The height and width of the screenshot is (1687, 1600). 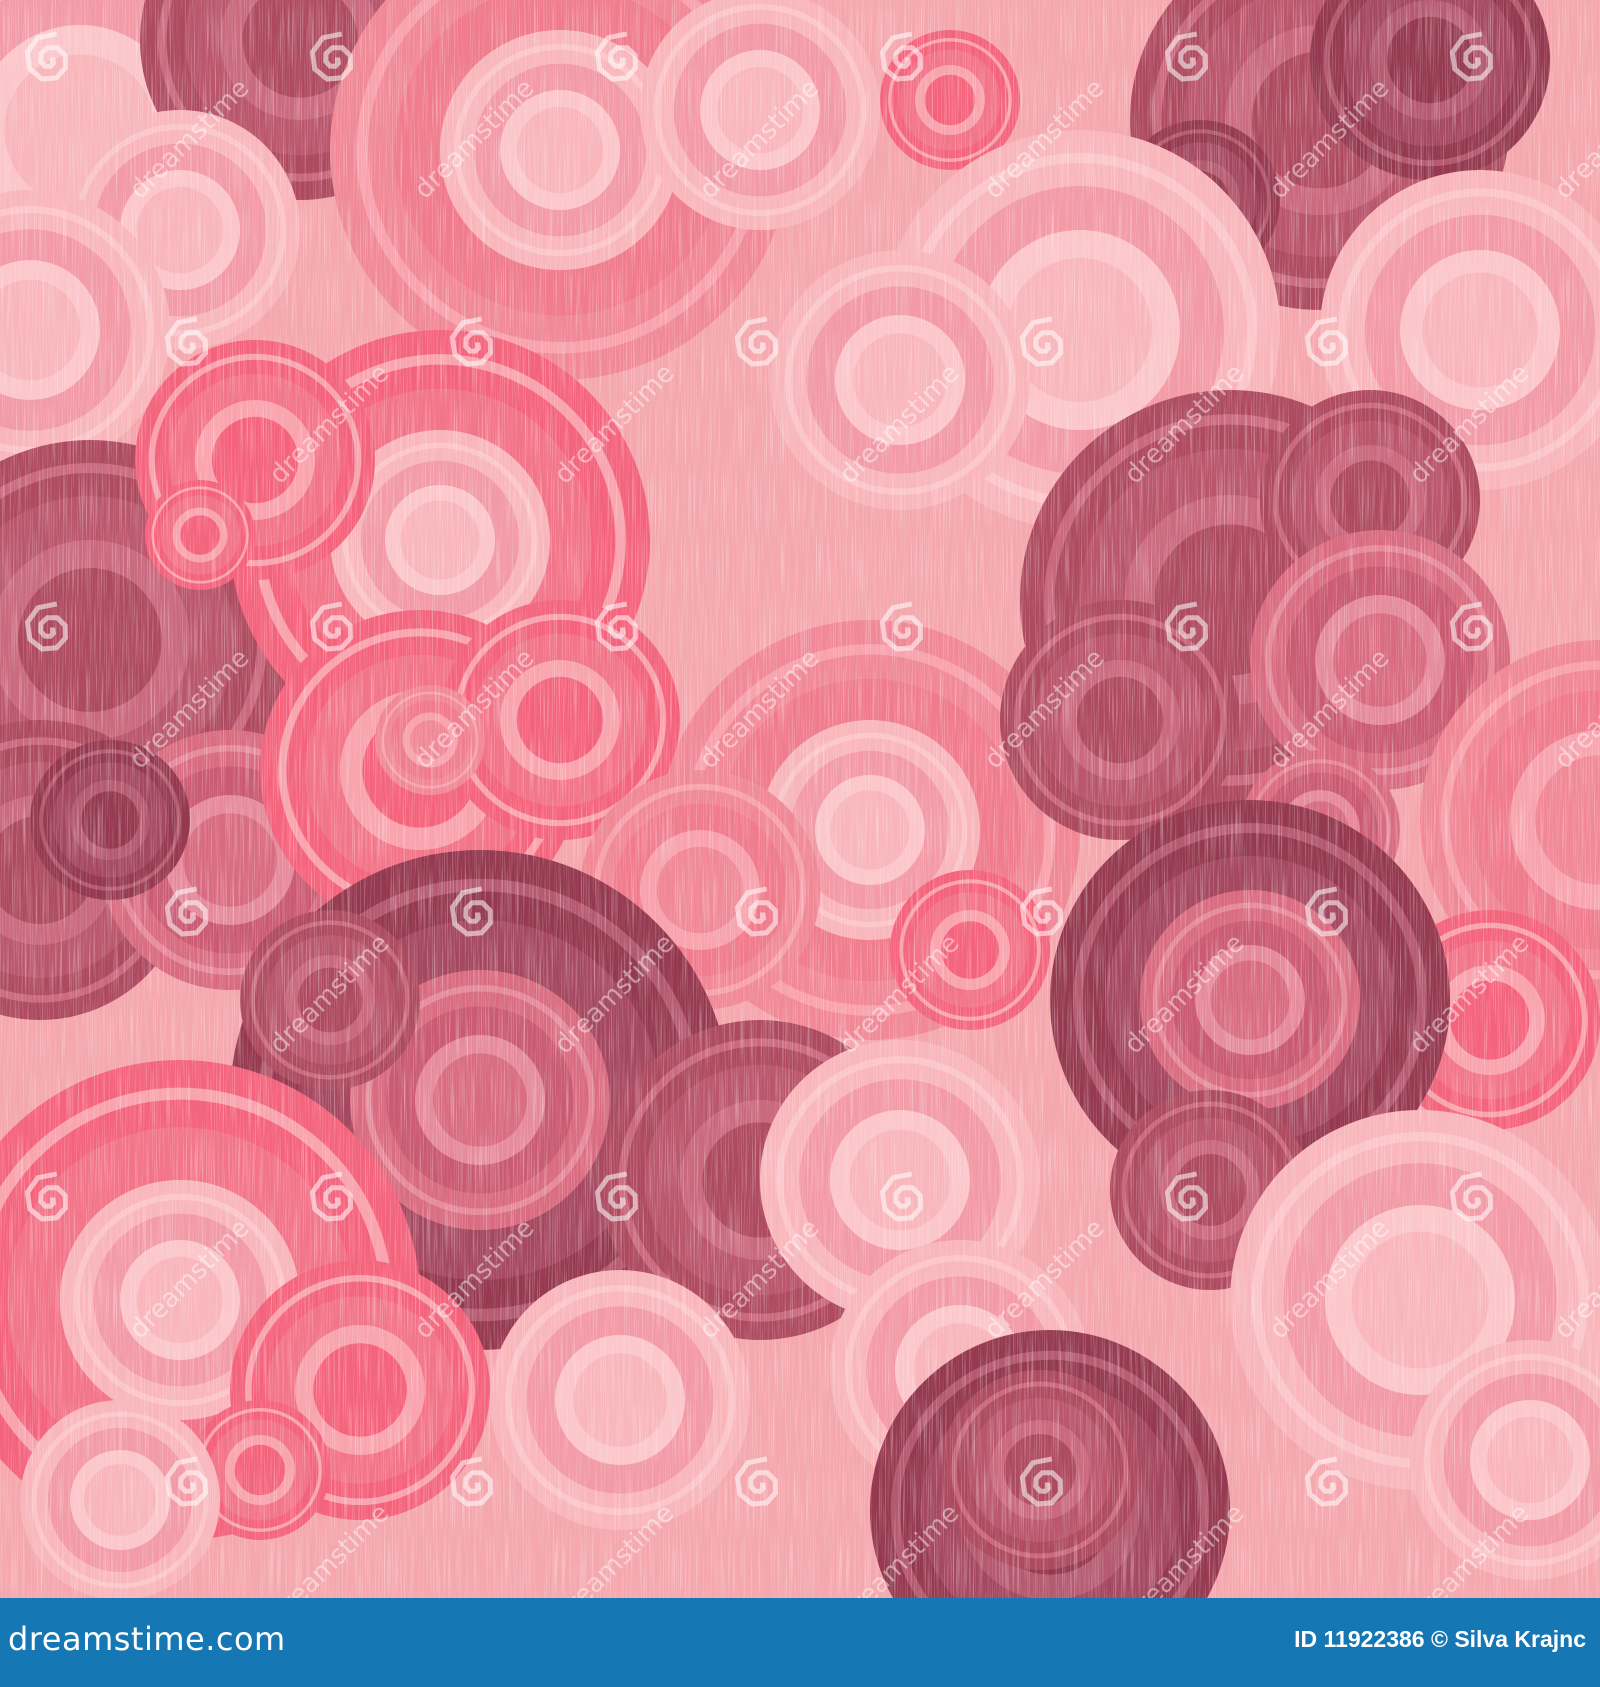 What do you see at coordinates (1440, 1639) in the screenshot?
I see `footer-credit: ID 11922386 © Silva Krajnc` at bounding box center [1440, 1639].